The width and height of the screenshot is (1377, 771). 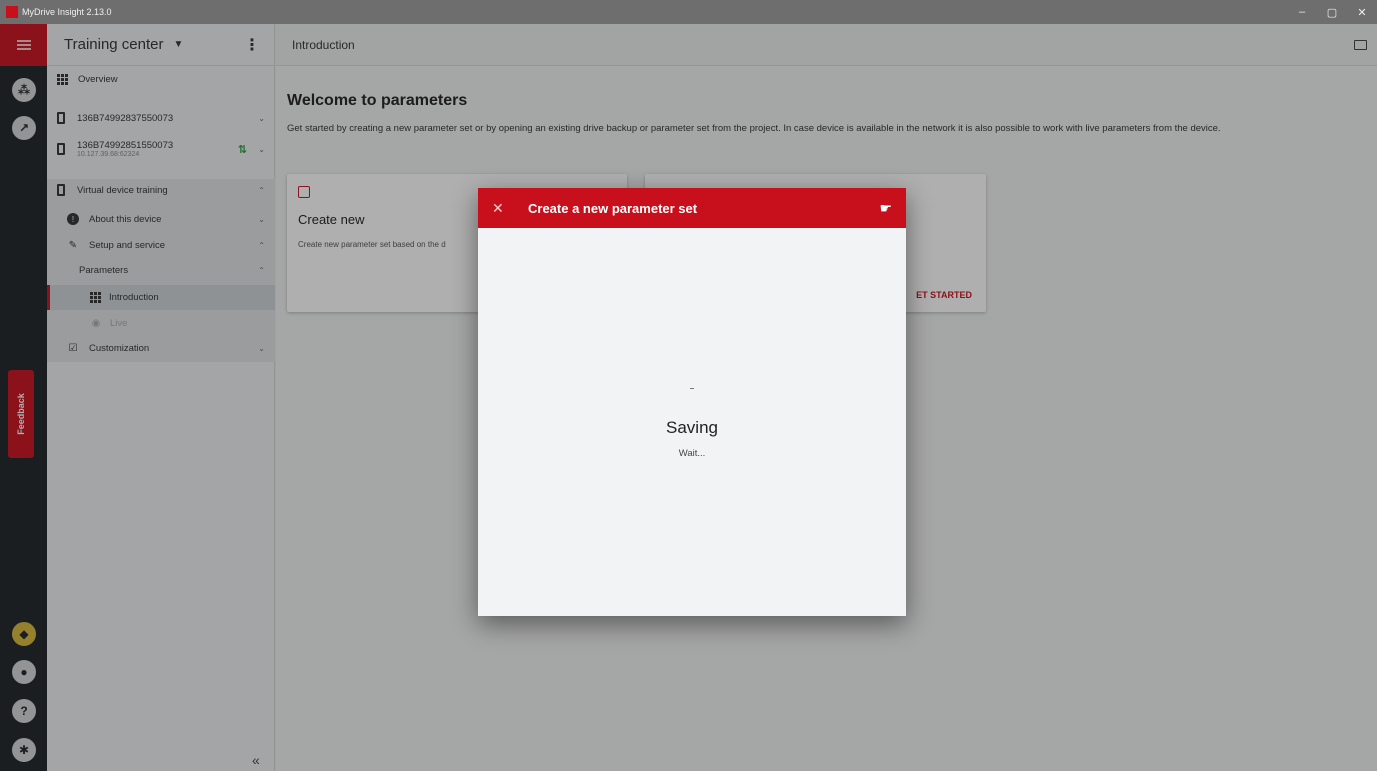 I want to click on saving-status-title: Saving, so click(x=692, y=427).